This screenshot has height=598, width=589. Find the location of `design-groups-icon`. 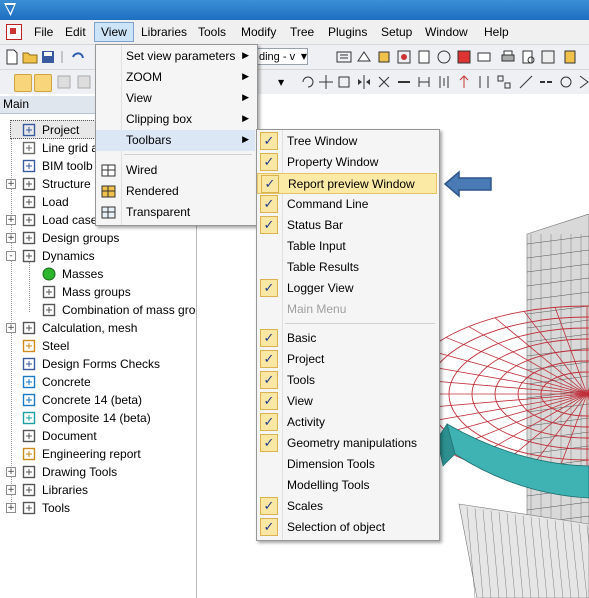

design-groups-icon is located at coordinates (29, 238).